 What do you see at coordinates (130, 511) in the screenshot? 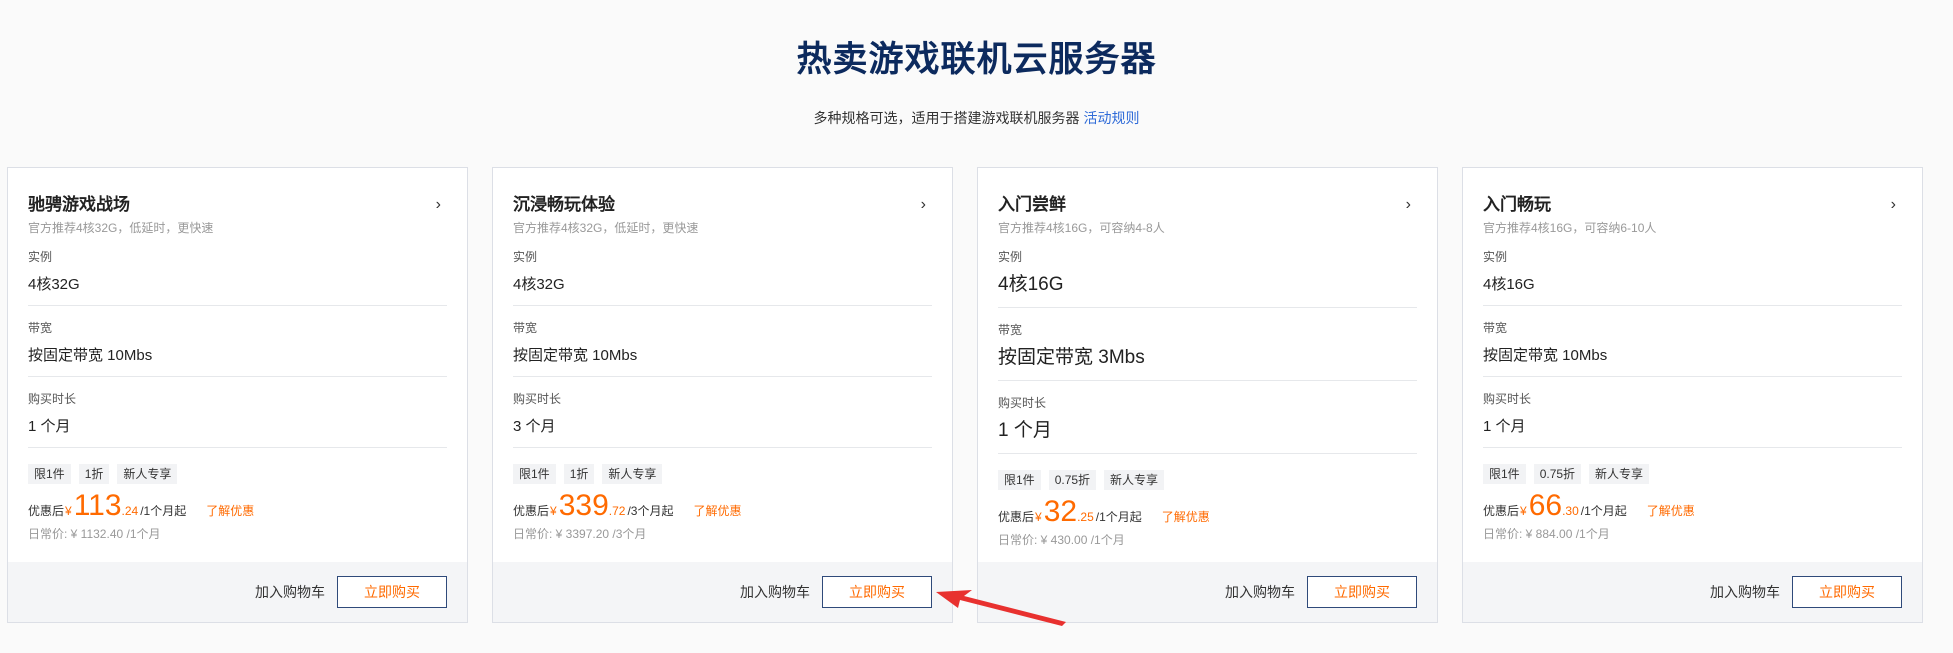
I see `price-decimal: .24` at bounding box center [130, 511].